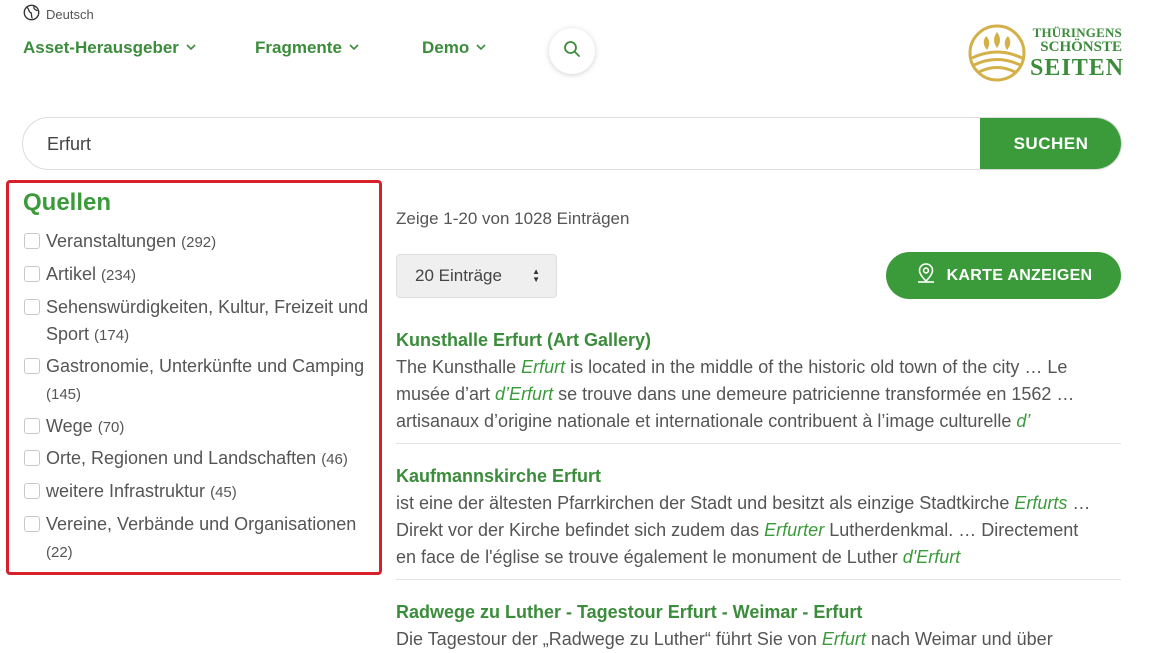 The width and height of the screenshot is (1158, 653). I want to click on search-bar: SUCHEN, so click(572, 143).